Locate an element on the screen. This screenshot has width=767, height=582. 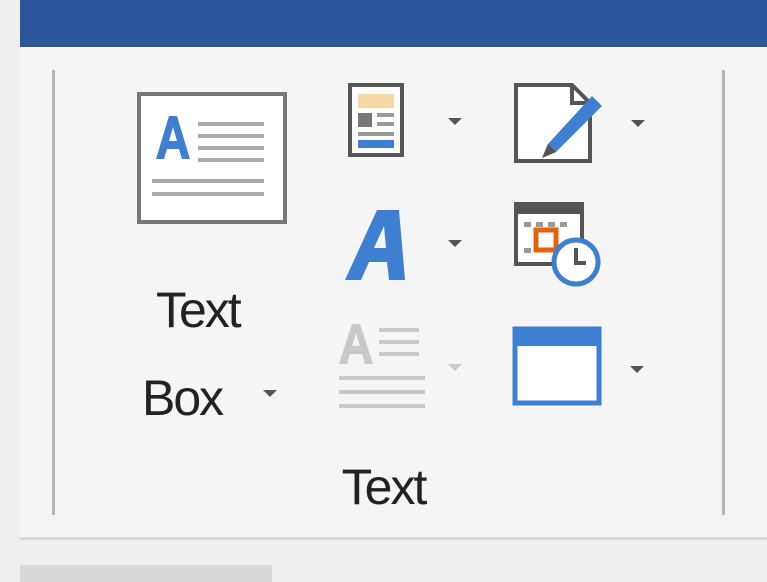
bottom-tab is located at coordinates (146, 573).